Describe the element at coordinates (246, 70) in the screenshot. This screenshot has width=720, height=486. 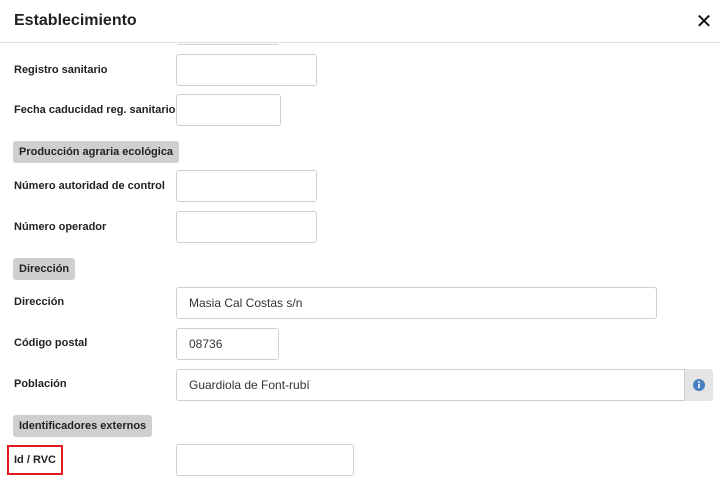
I see `registro-sanitario-input` at that location.